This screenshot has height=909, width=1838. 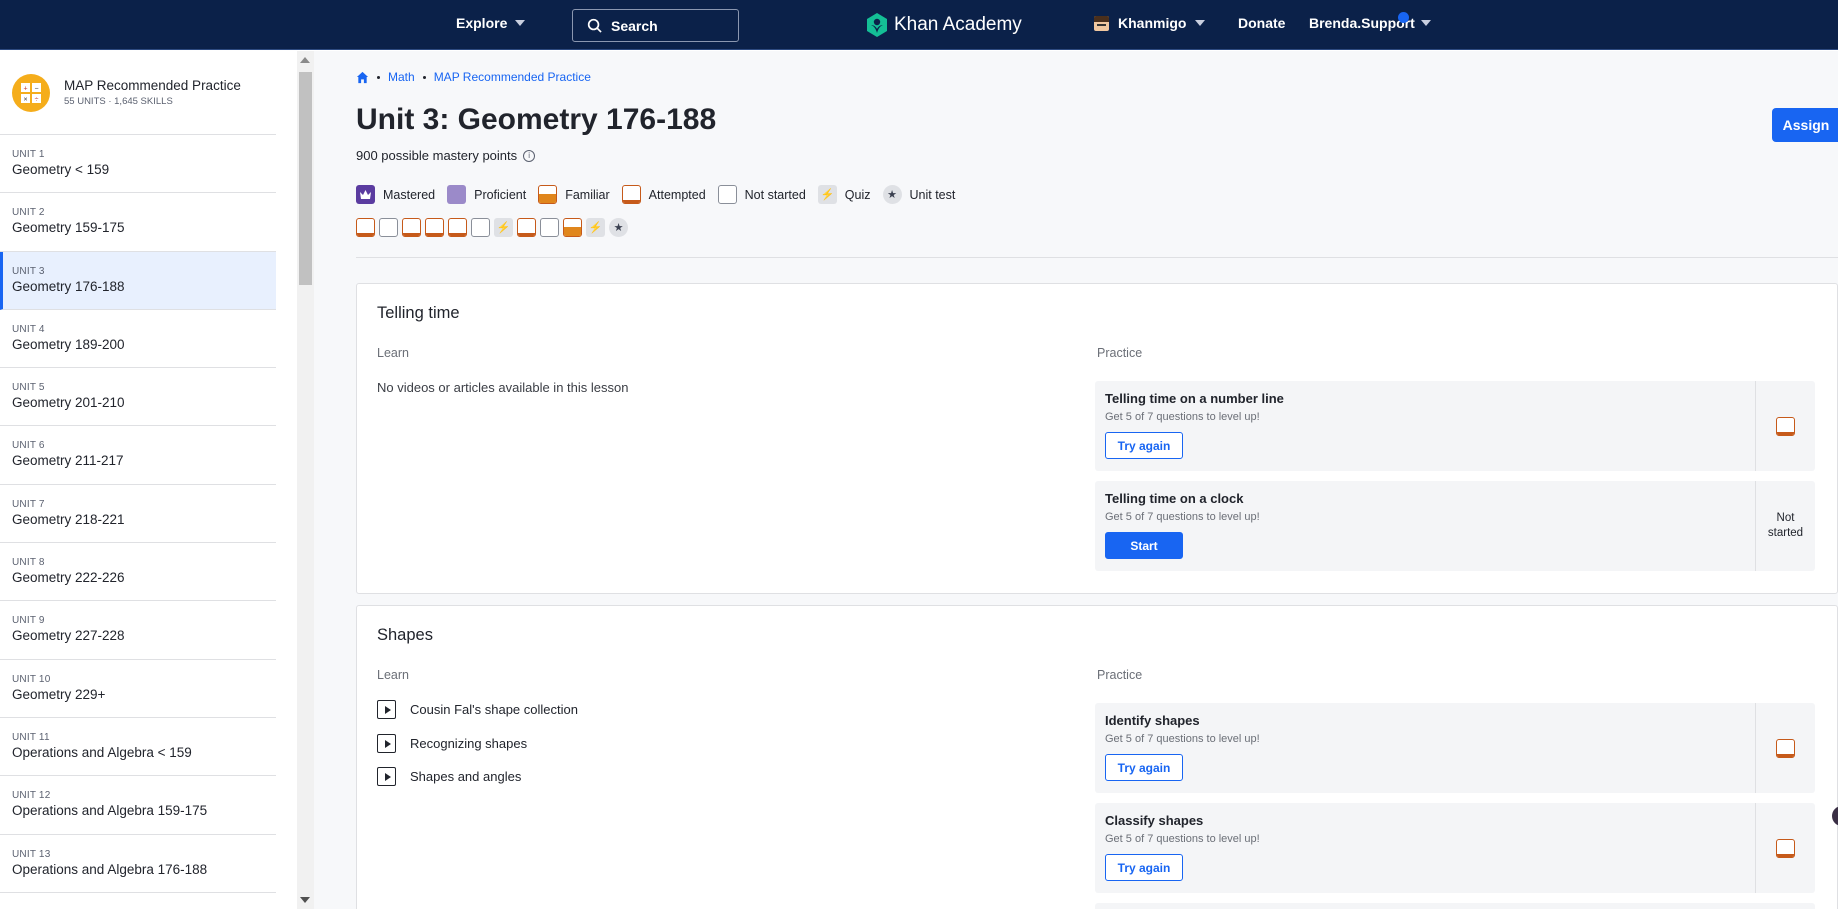 What do you see at coordinates (28, 446) in the screenshot?
I see `unit-label: UNIT 6` at bounding box center [28, 446].